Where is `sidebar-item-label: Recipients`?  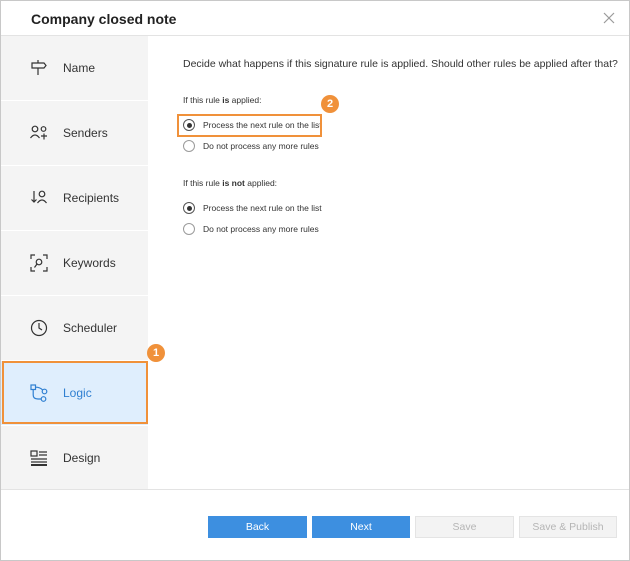 sidebar-item-label: Recipients is located at coordinates (91, 198).